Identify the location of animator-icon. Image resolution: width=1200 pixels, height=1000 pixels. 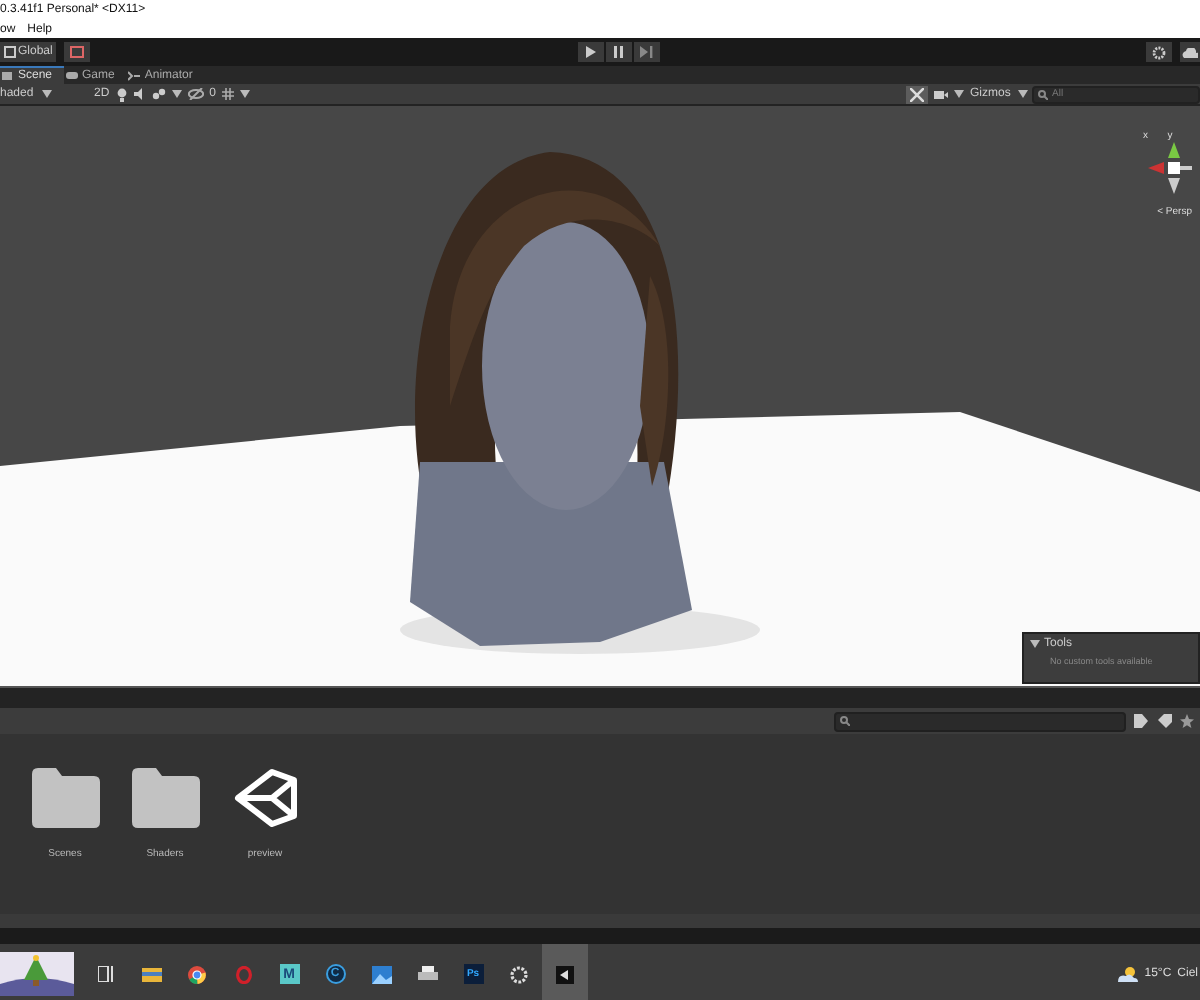
(134, 75).